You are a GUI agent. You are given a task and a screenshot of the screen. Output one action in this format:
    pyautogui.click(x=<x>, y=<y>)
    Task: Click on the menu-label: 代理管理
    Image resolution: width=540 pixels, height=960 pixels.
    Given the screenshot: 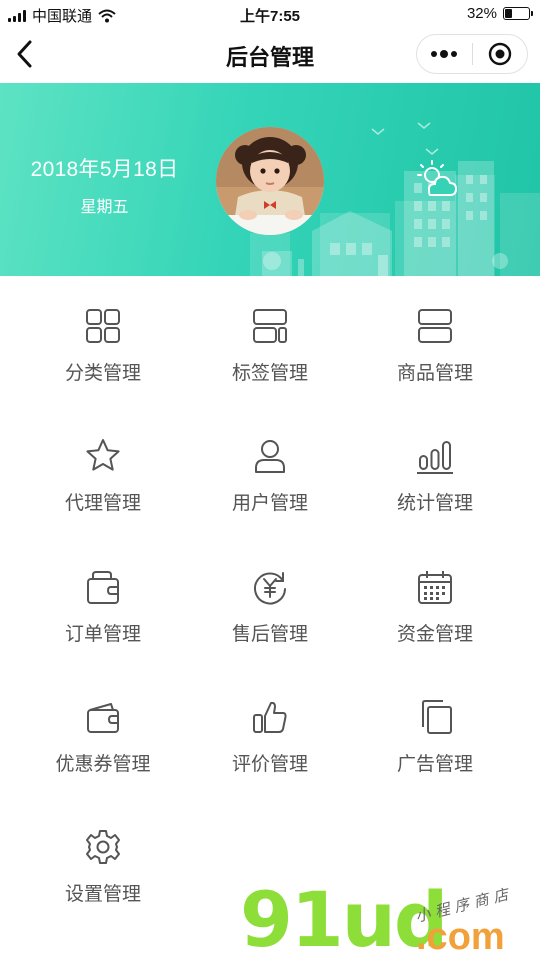 What is the action you would take?
    pyautogui.click(x=102, y=503)
    